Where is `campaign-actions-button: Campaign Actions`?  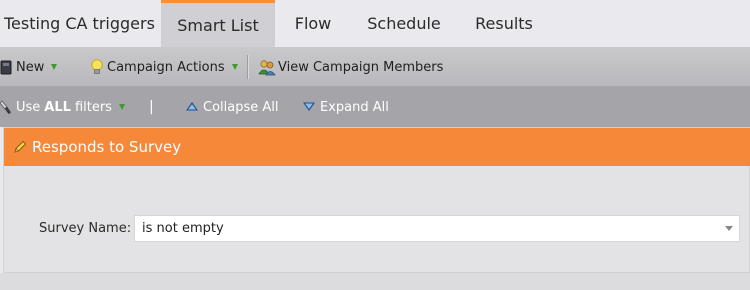 campaign-actions-button: Campaign Actions is located at coordinates (164, 67).